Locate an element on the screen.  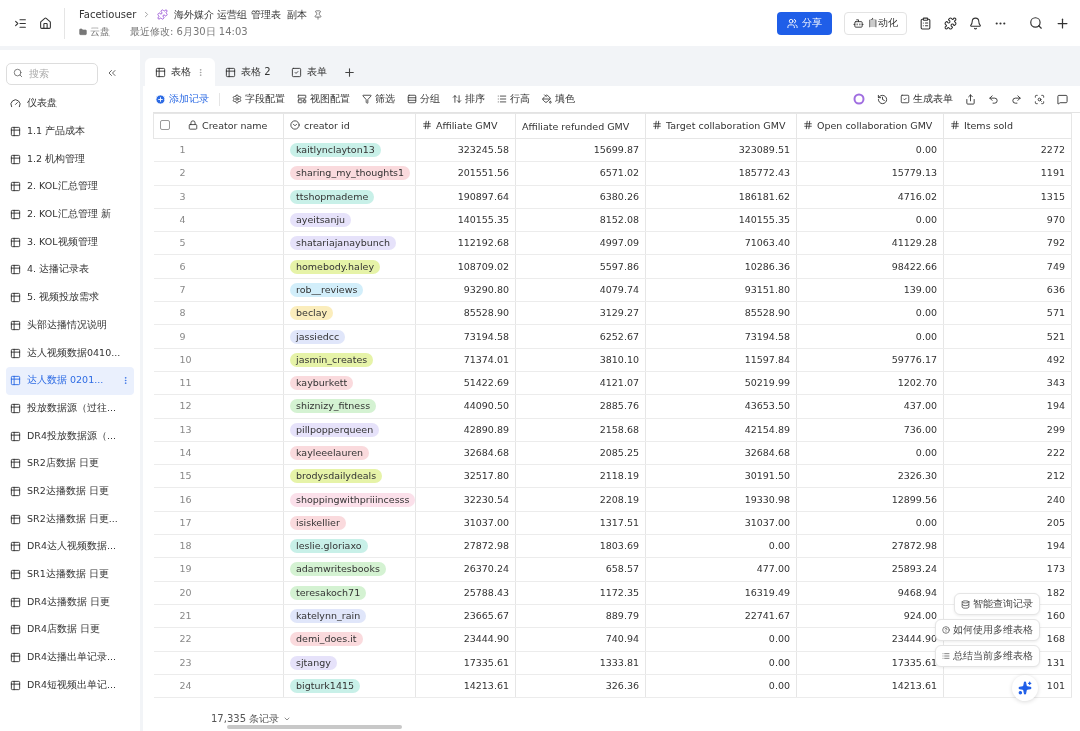
sidebar-item: 2. KOL汇总管理 新 is located at coordinates (70, 214).